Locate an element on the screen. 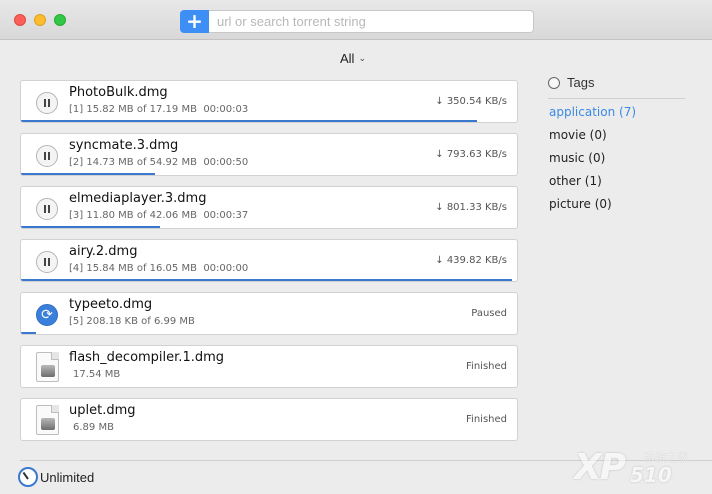  torrent-status: Paused is located at coordinates (489, 313).